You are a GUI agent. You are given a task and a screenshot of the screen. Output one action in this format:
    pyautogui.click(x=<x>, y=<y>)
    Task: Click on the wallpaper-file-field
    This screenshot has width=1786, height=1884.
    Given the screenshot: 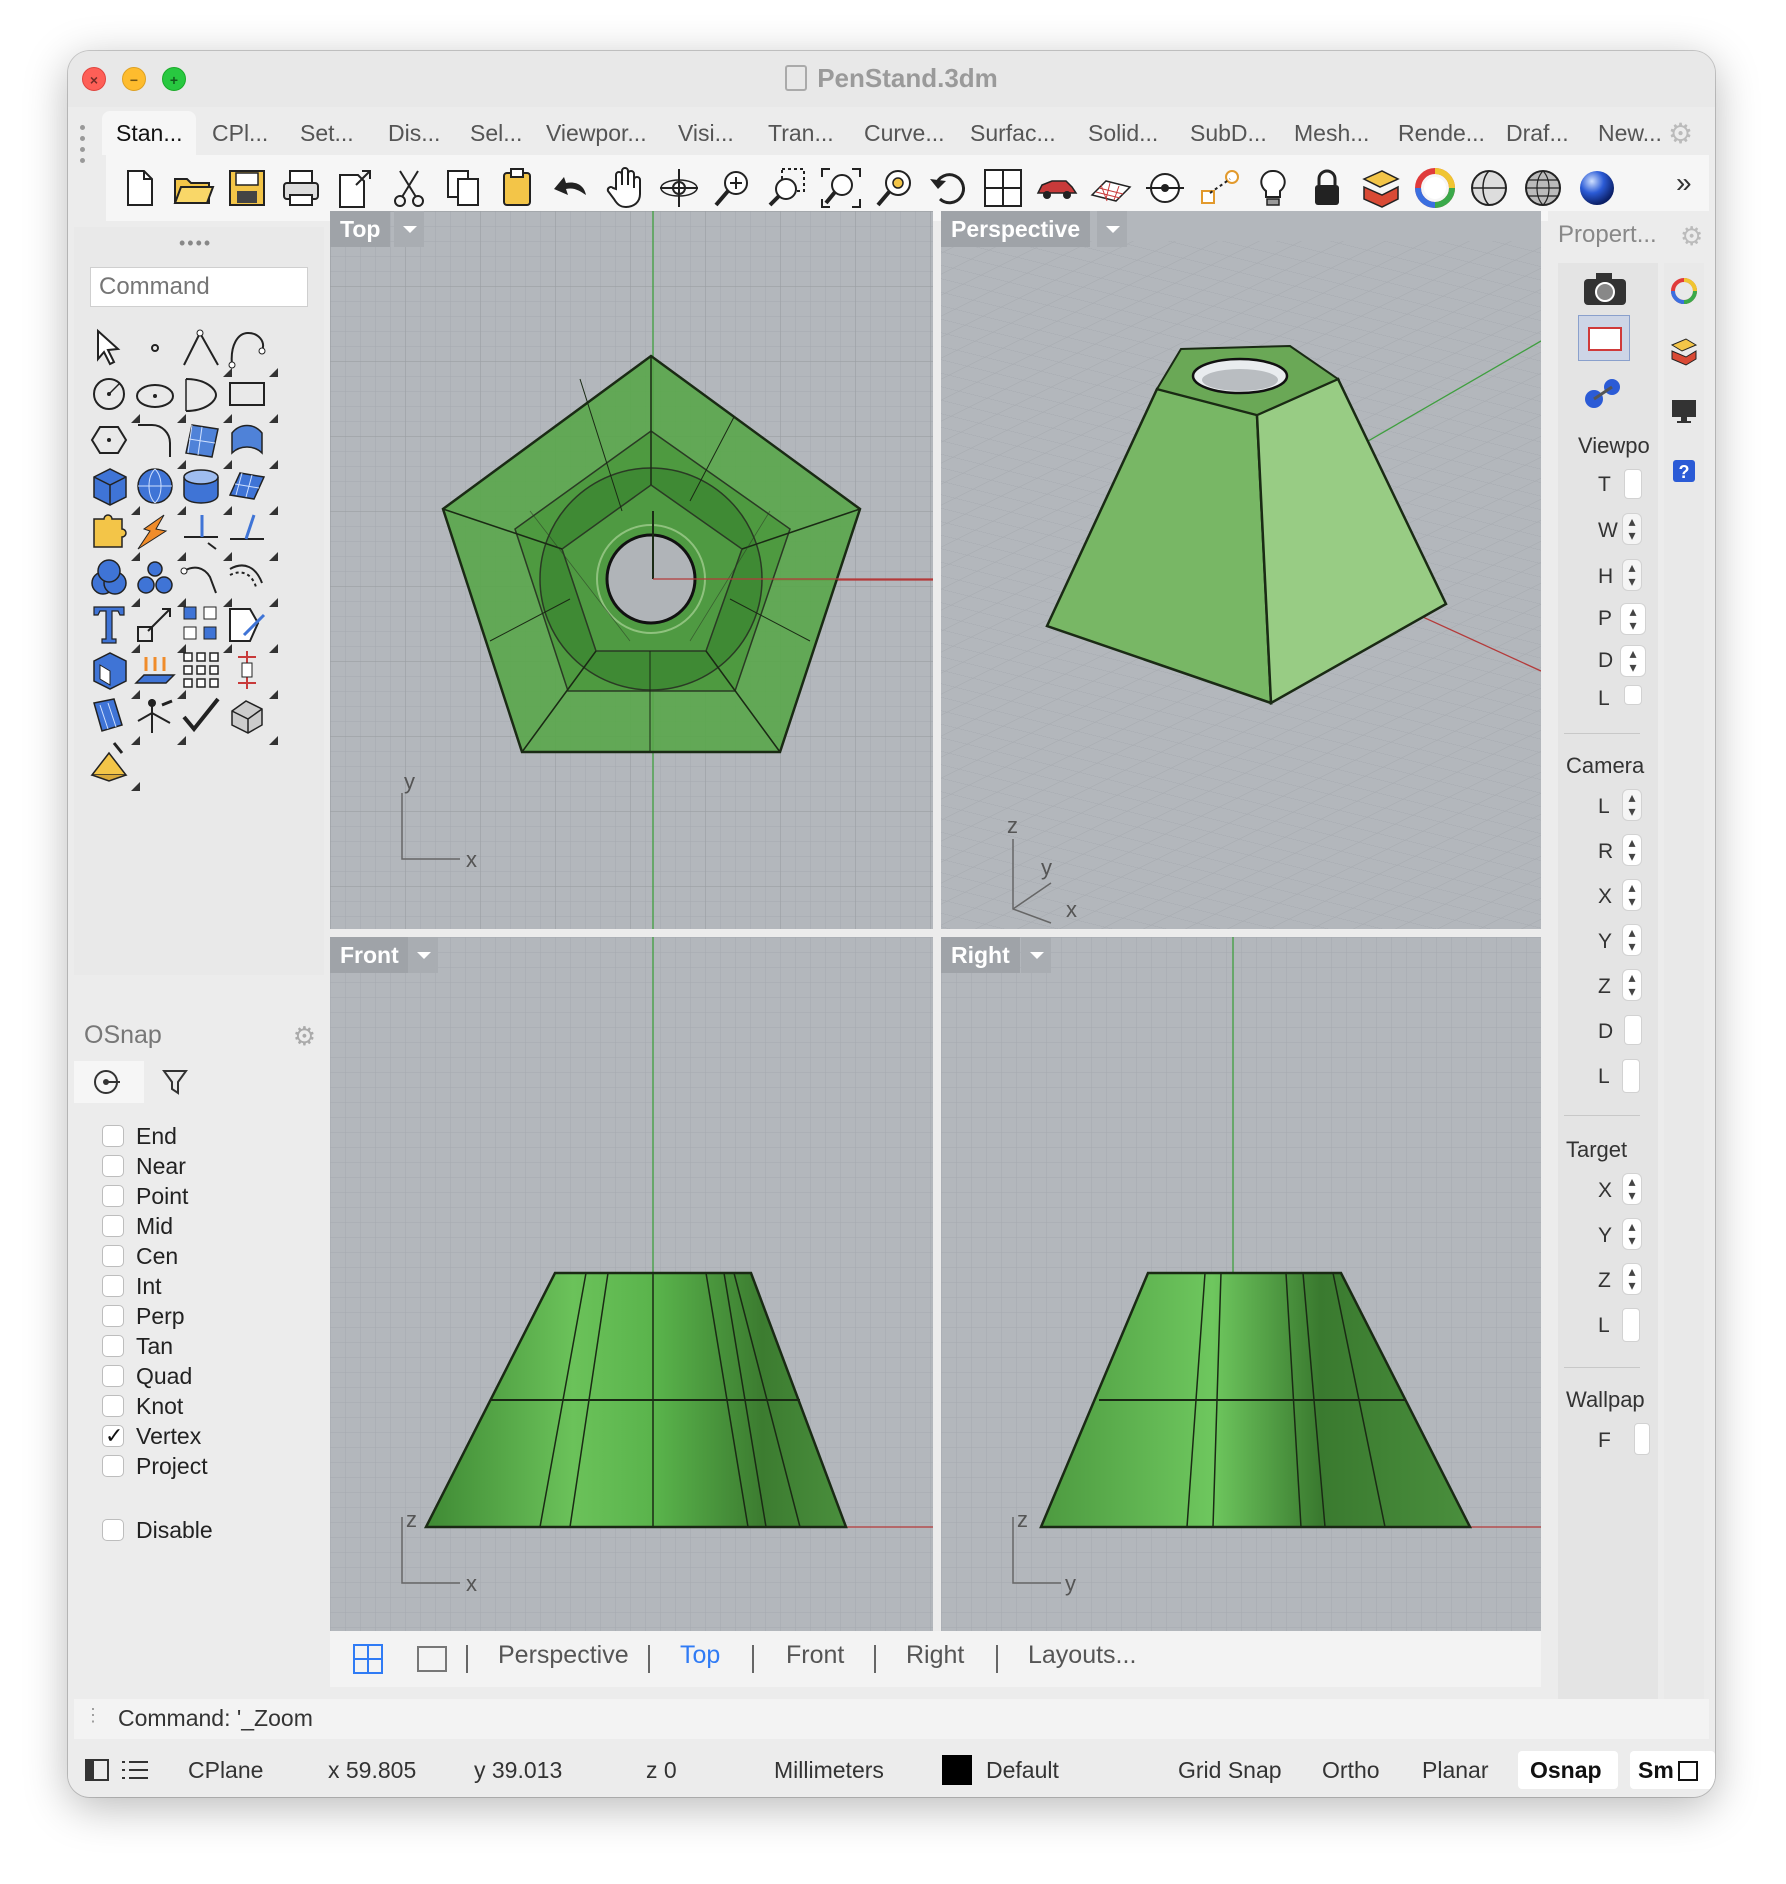 What is the action you would take?
    pyautogui.click(x=1642, y=1439)
    